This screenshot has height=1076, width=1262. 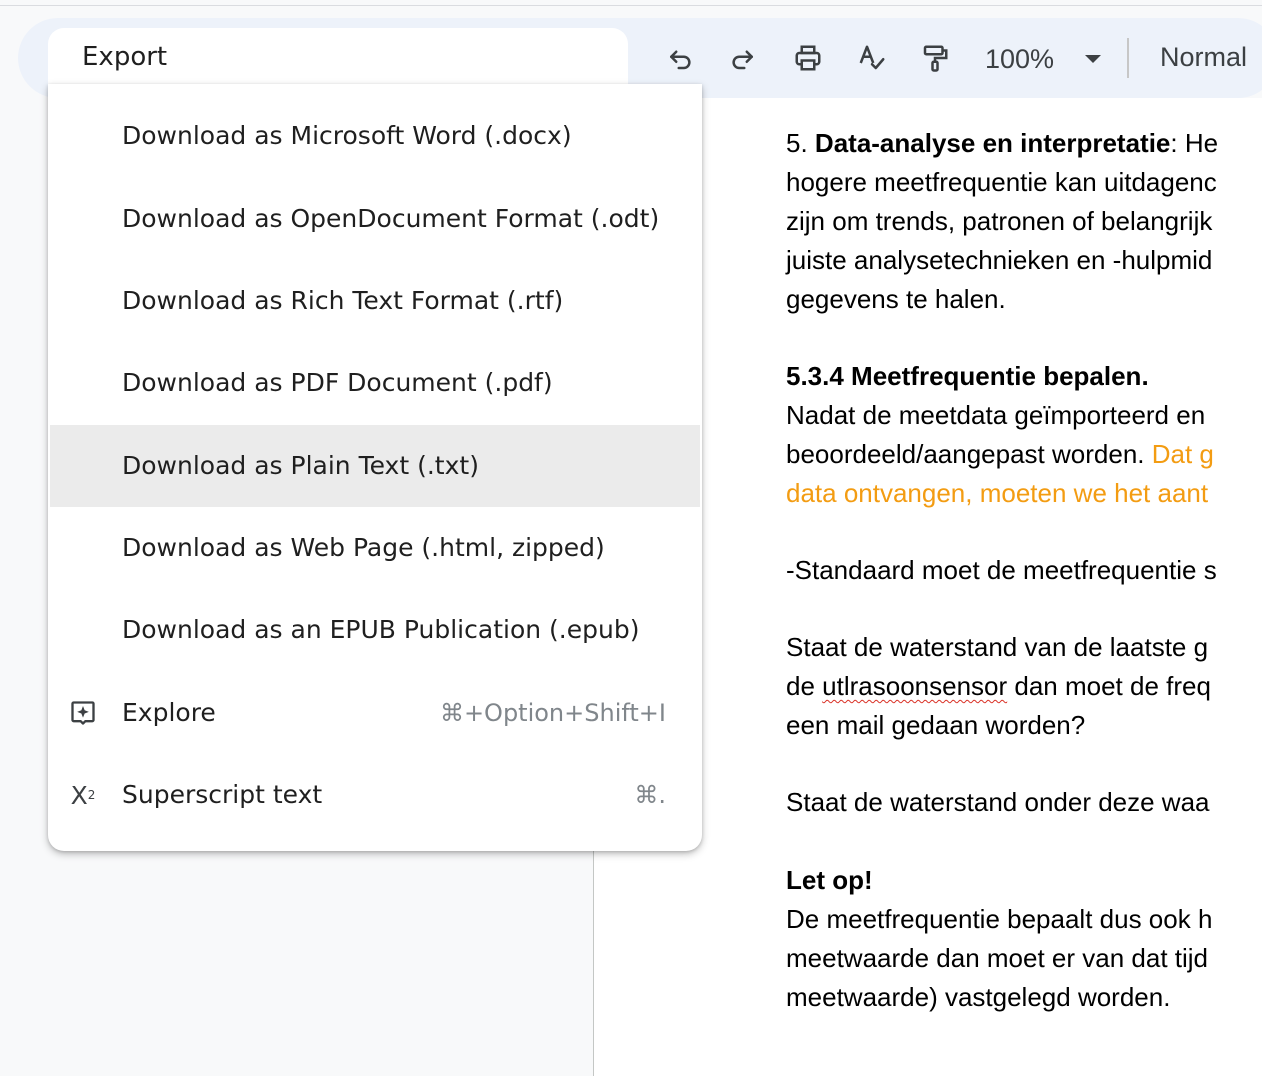 What do you see at coordinates (967, 376) in the screenshot?
I see `section-heading: 5.3.4 Meetfrequentie bepalen.` at bounding box center [967, 376].